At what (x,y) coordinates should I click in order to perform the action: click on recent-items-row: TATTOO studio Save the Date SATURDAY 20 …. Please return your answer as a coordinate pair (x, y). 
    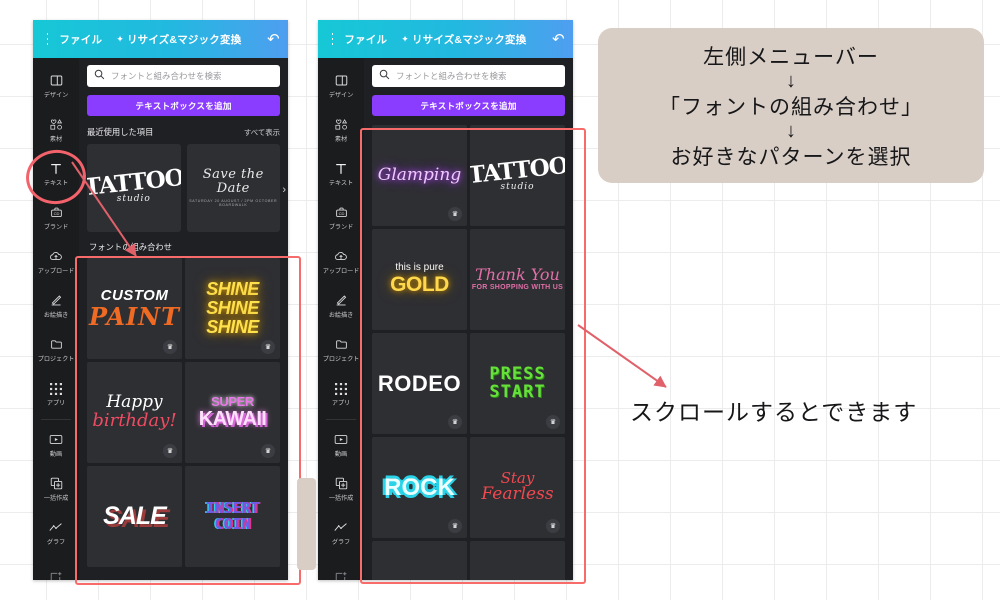
    Looking at the image, I should click on (186, 188).